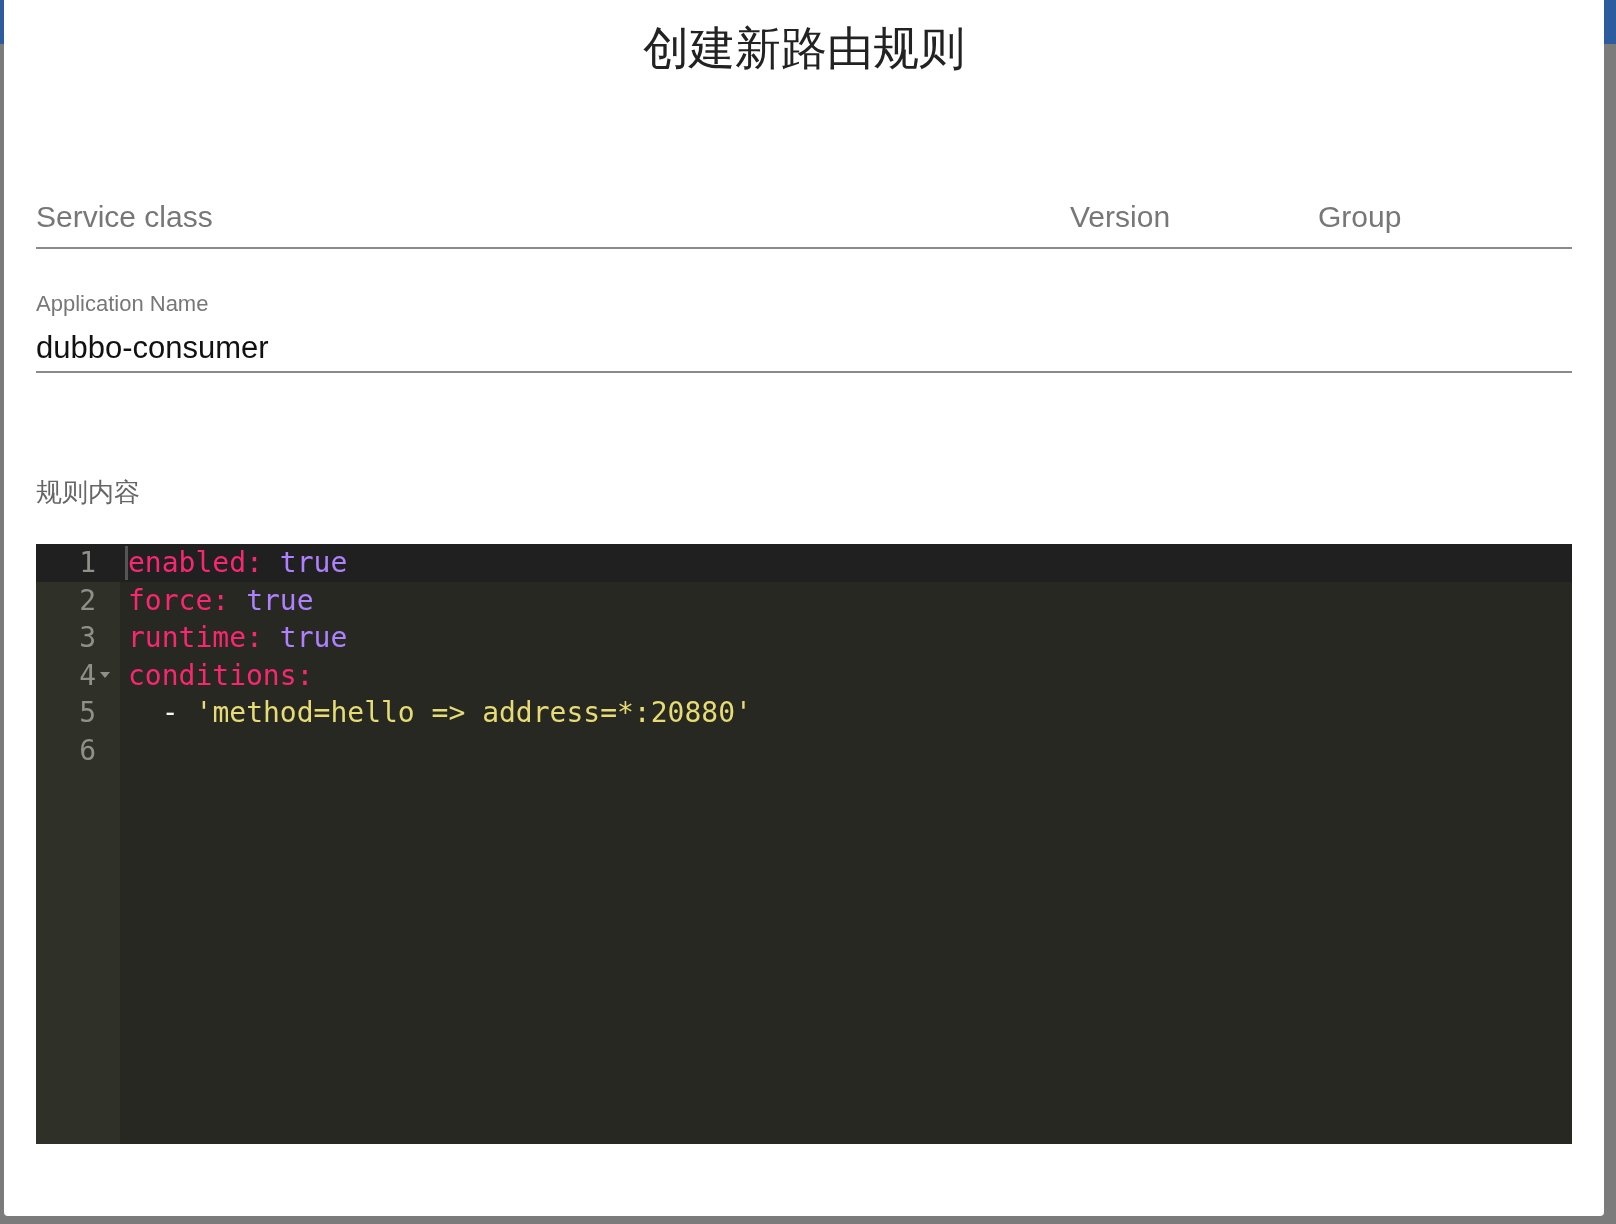  What do you see at coordinates (221, 600) in the screenshot?
I see `code-line: force: true` at bounding box center [221, 600].